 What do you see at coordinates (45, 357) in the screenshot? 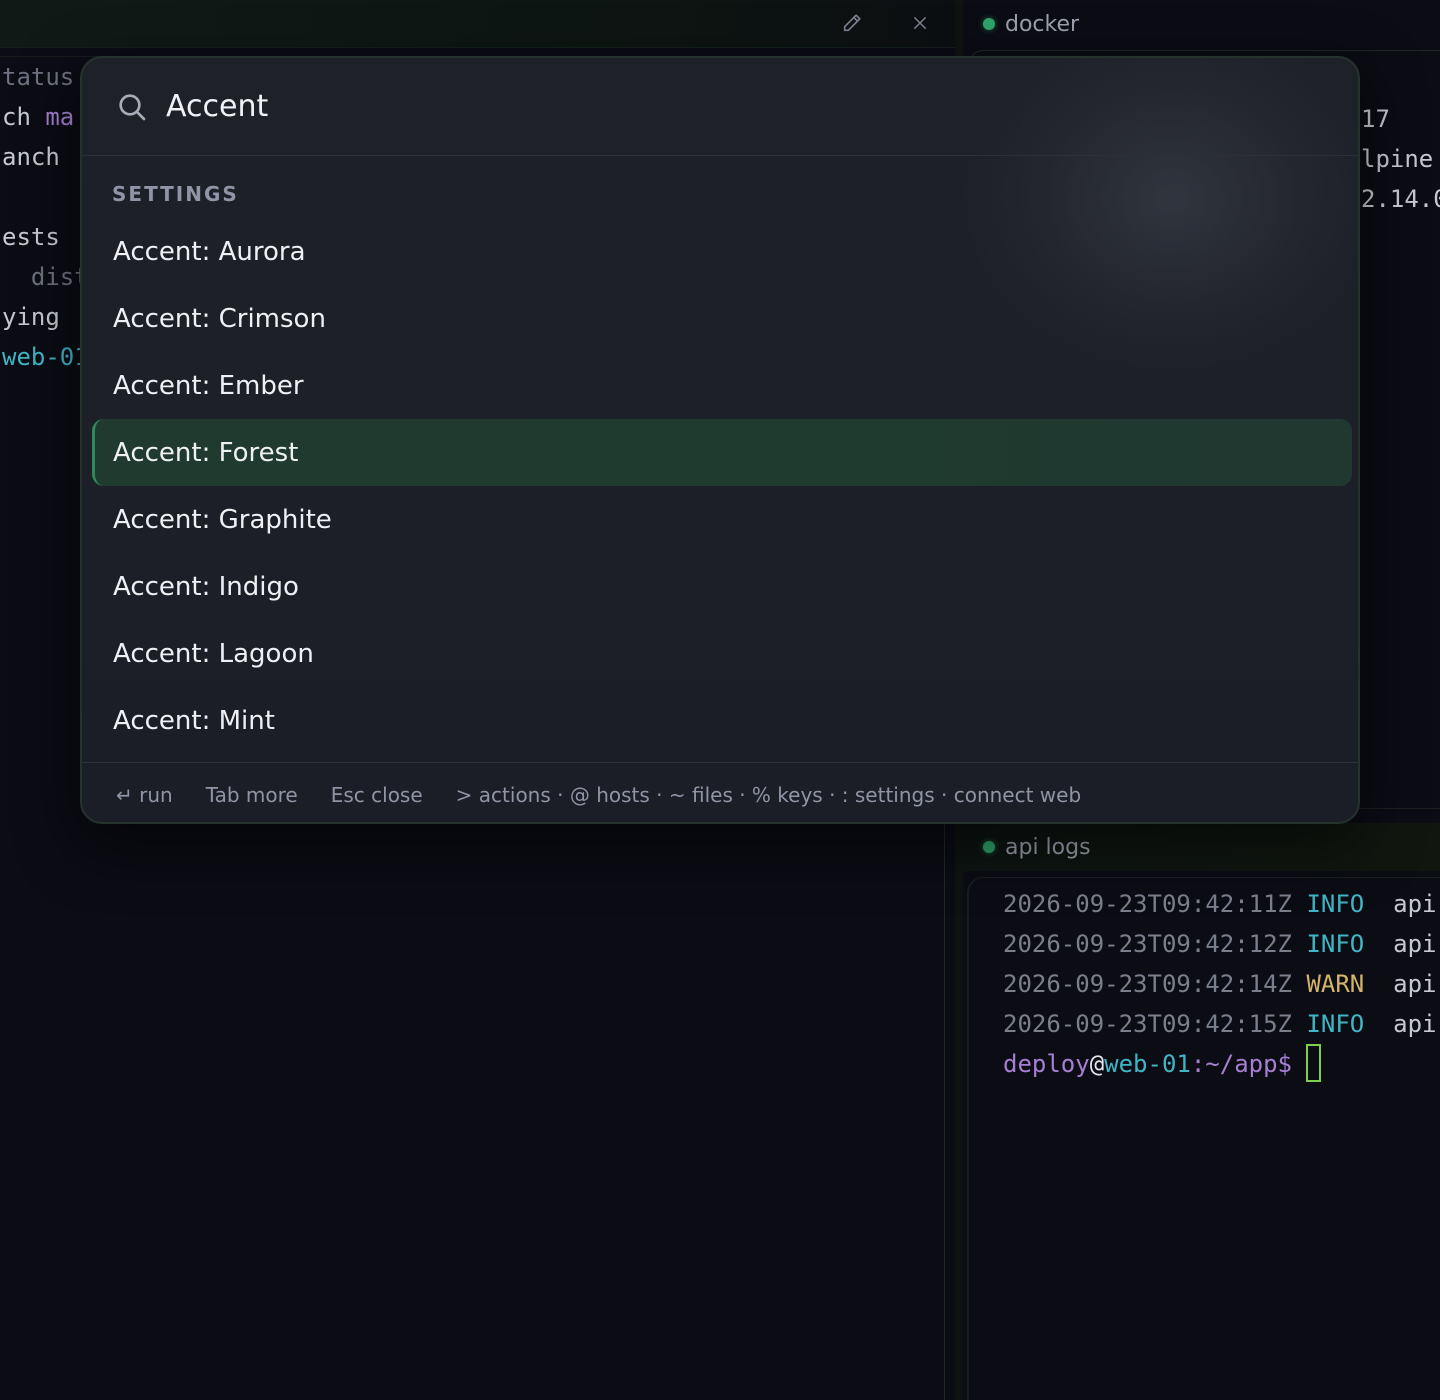
I see `terminal-line: web-01` at bounding box center [45, 357].